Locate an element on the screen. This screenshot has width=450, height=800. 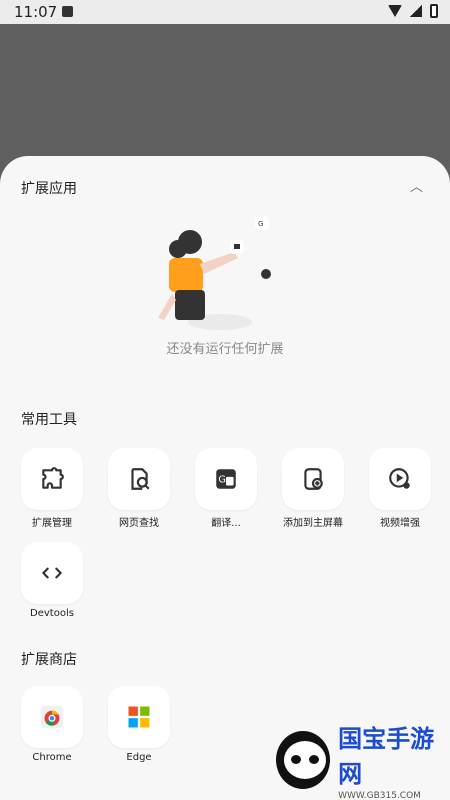
add-home-icon is located at coordinates (313, 479).